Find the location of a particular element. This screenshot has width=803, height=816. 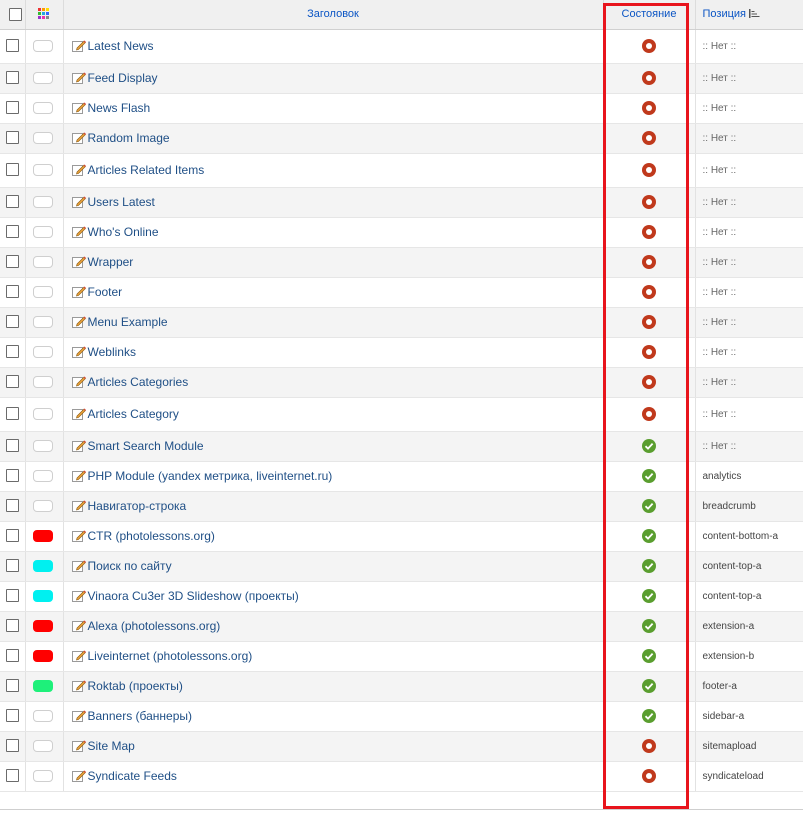

module-title-link: Who's Online is located at coordinates (123, 232).